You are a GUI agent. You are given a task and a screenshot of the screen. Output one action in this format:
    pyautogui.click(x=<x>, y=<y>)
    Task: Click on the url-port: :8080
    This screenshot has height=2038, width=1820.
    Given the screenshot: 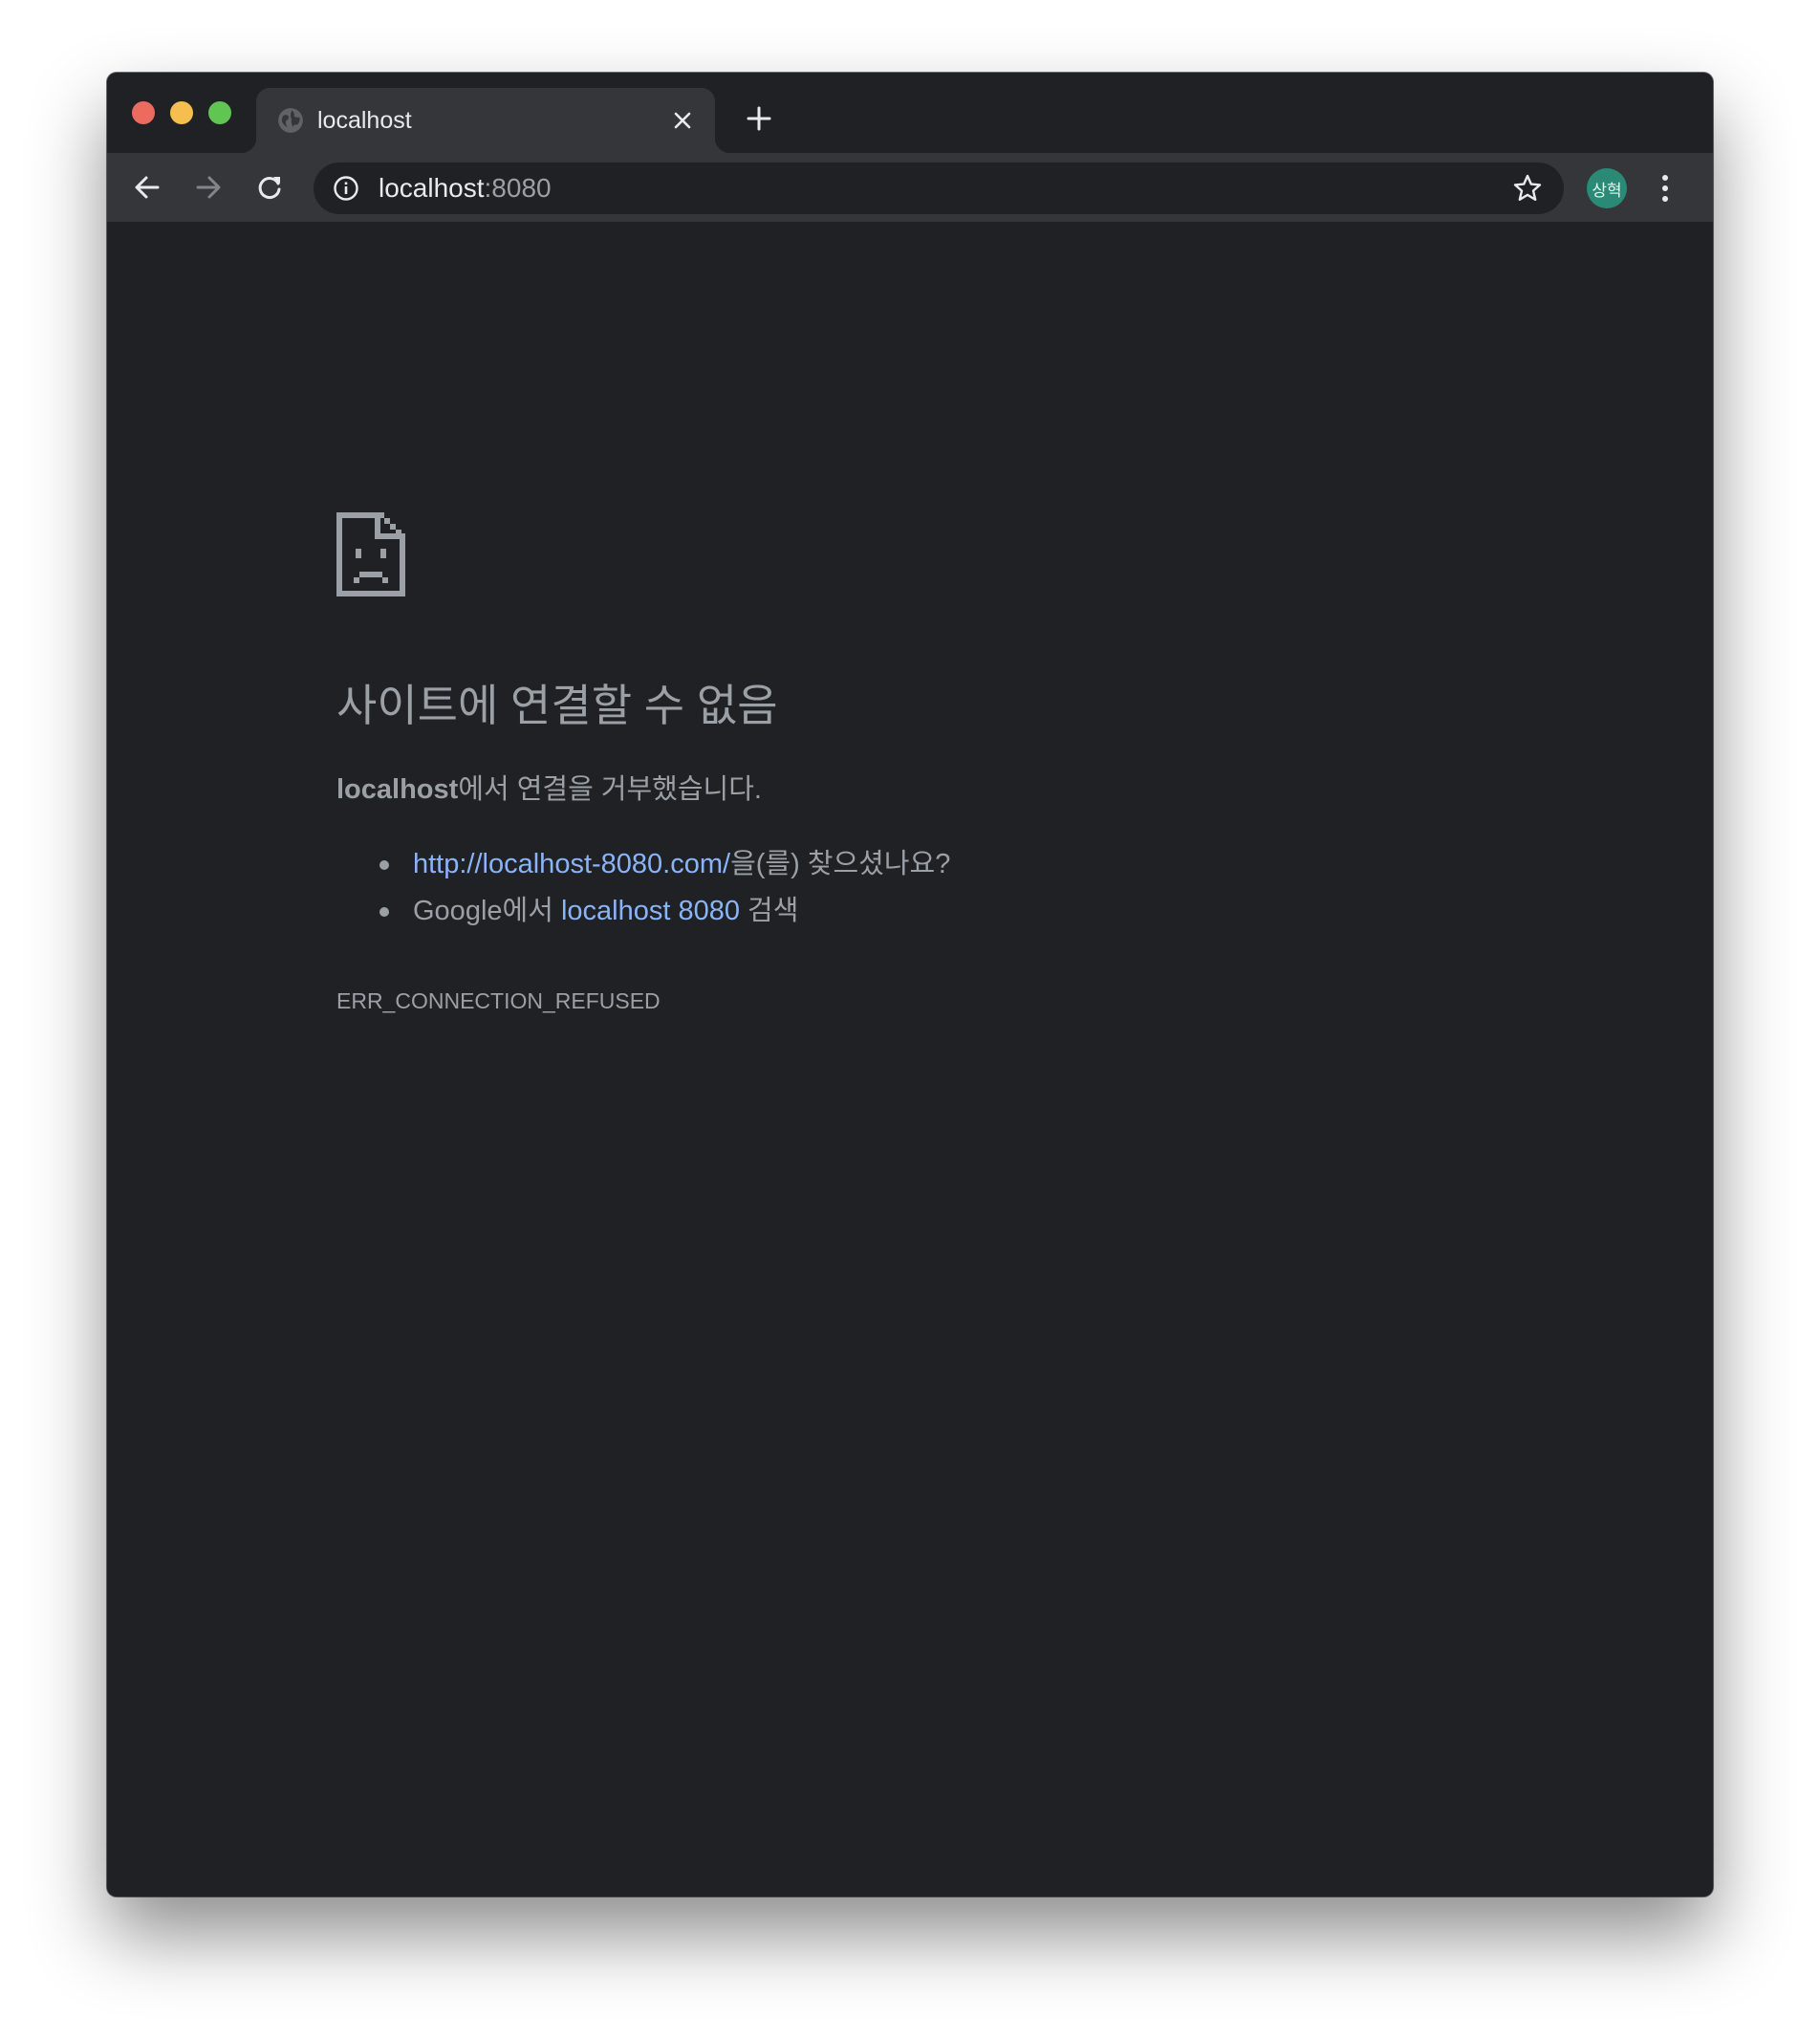 What is the action you would take?
    pyautogui.click(x=518, y=188)
    